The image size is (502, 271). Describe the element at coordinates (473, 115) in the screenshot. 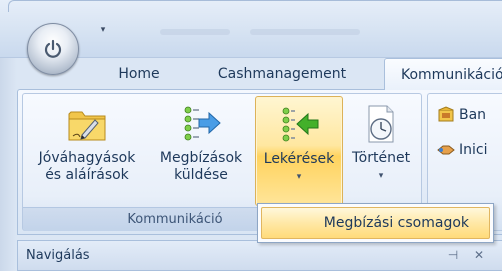

I see `bank-label: Ban` at that location.